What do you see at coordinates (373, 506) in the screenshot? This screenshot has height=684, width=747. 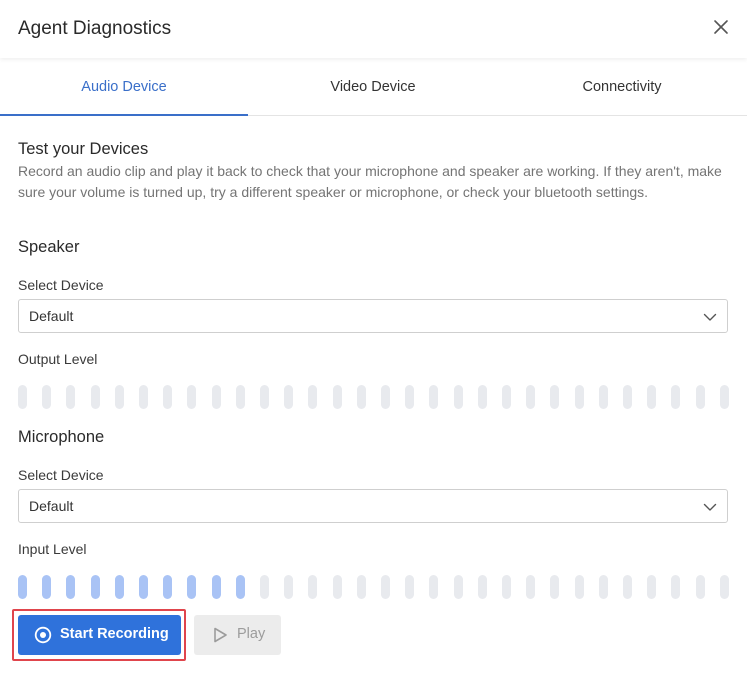 I see `microphone-select: Default` at bounding box center [373, 506].